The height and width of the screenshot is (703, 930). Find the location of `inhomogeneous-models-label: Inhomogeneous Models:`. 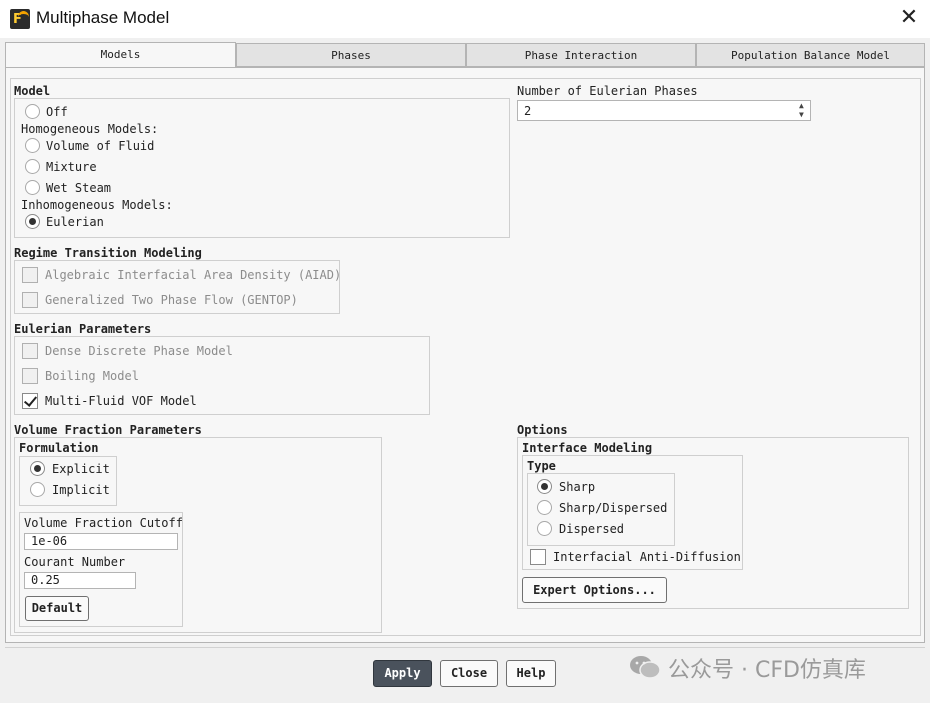

inhomogeneous-models-label: Inhomogeneous Models: is located at coordinates (97, 205).